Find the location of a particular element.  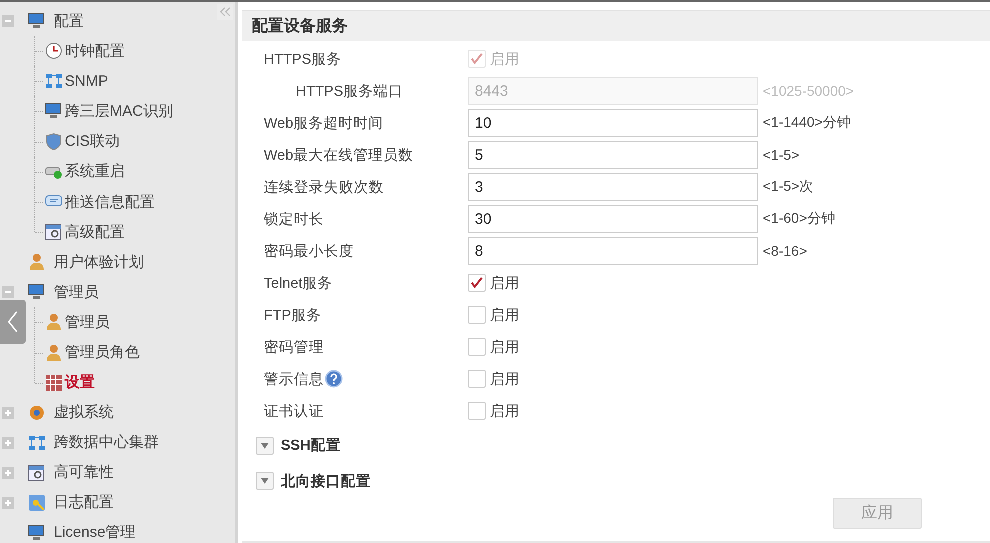

tree-item: SNMP is located at coordinates (86, 81).